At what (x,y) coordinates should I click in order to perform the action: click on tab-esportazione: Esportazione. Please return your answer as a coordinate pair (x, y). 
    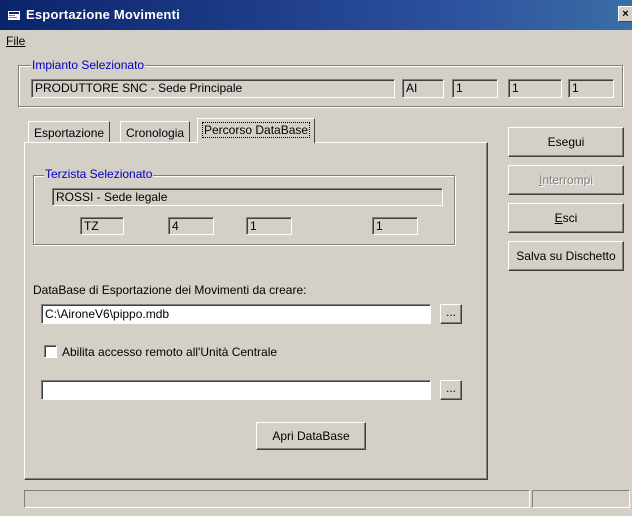
    Looking at the image, I should click on (69, 132).